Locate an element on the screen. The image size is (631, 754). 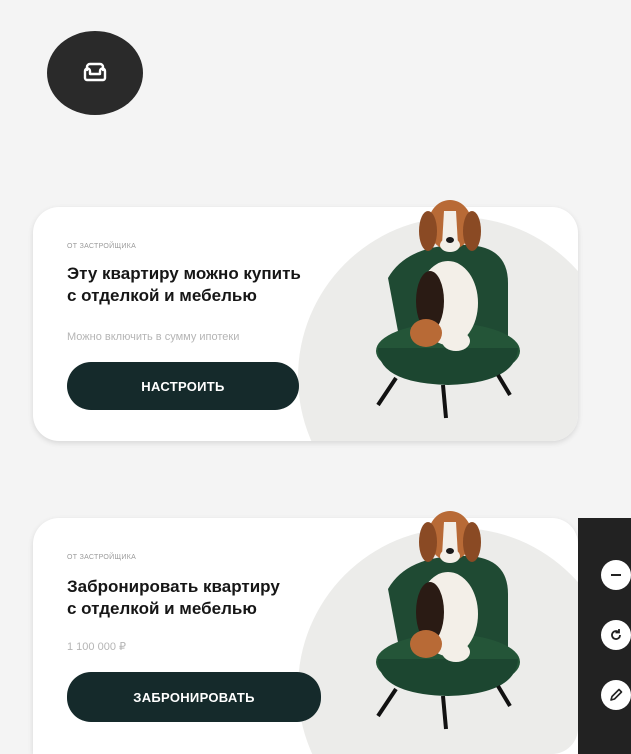
armchair-icon is located at coordinates (95, 72).